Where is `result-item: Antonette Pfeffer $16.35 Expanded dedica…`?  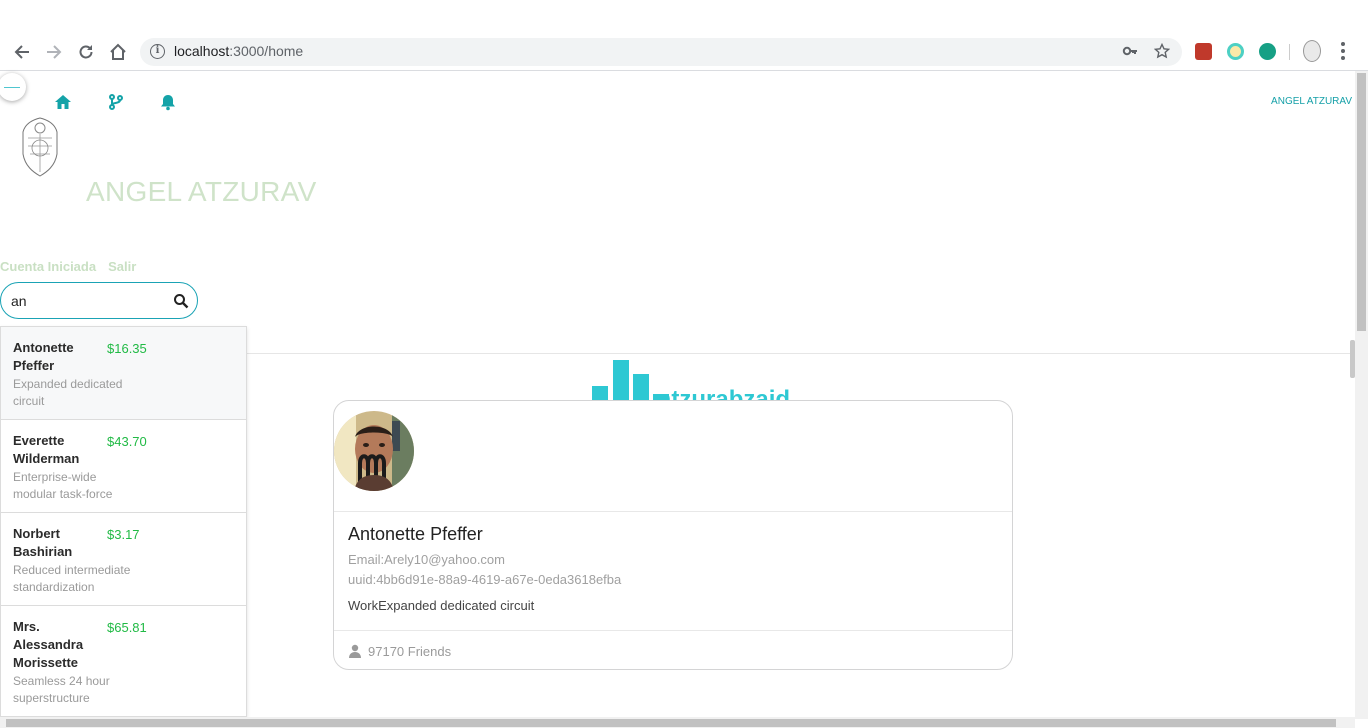
result-item: Antonette Pfeffer $16.35 Expanded dedica… is located at coordinates (123, 373).